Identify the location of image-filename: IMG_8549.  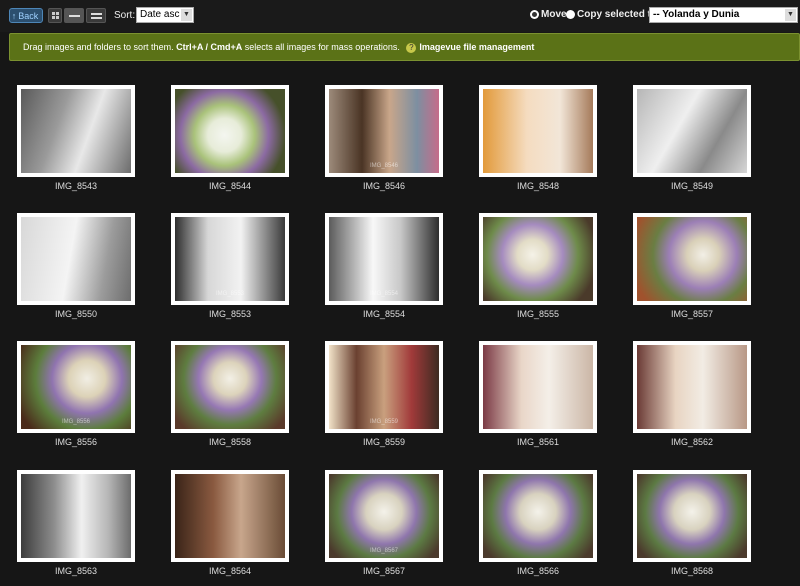
(692, 186).